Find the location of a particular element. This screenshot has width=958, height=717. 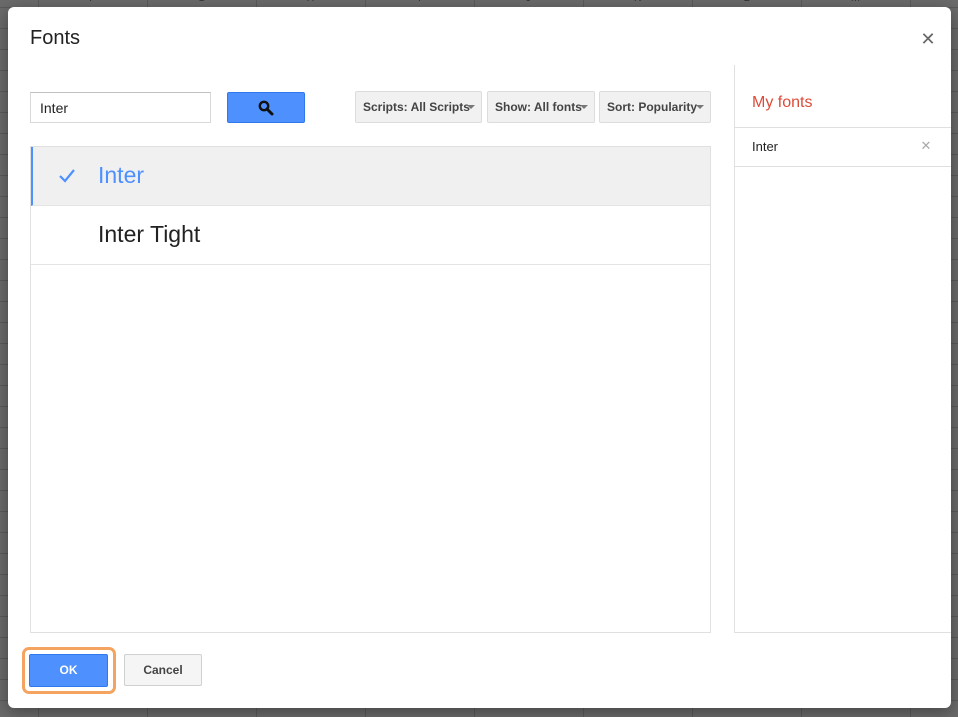

column-header-j: J is located at coordinates (528, 2).